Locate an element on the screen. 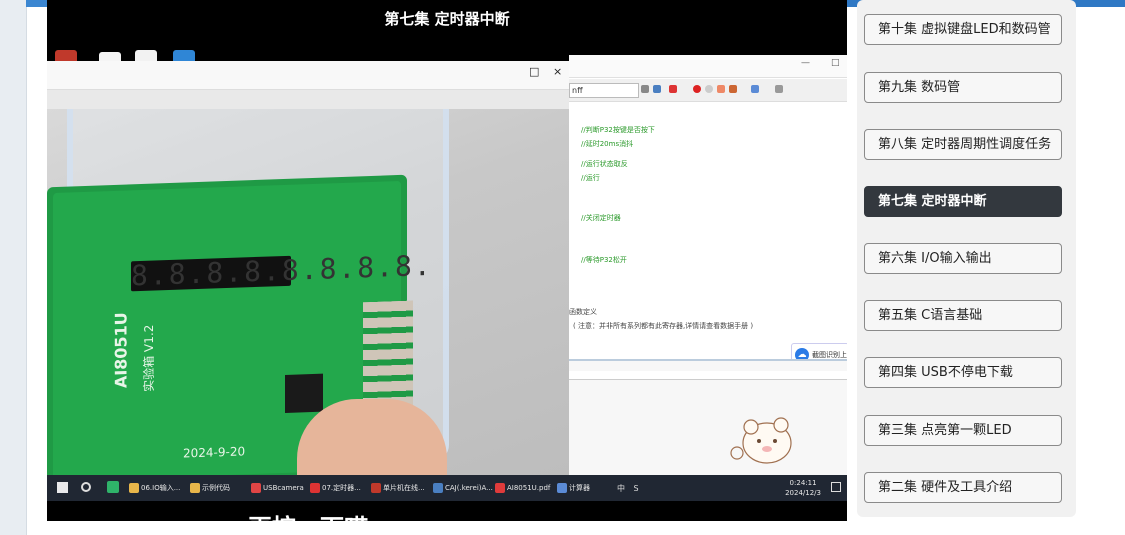  wps-icon is located at coordinates (315, 488).